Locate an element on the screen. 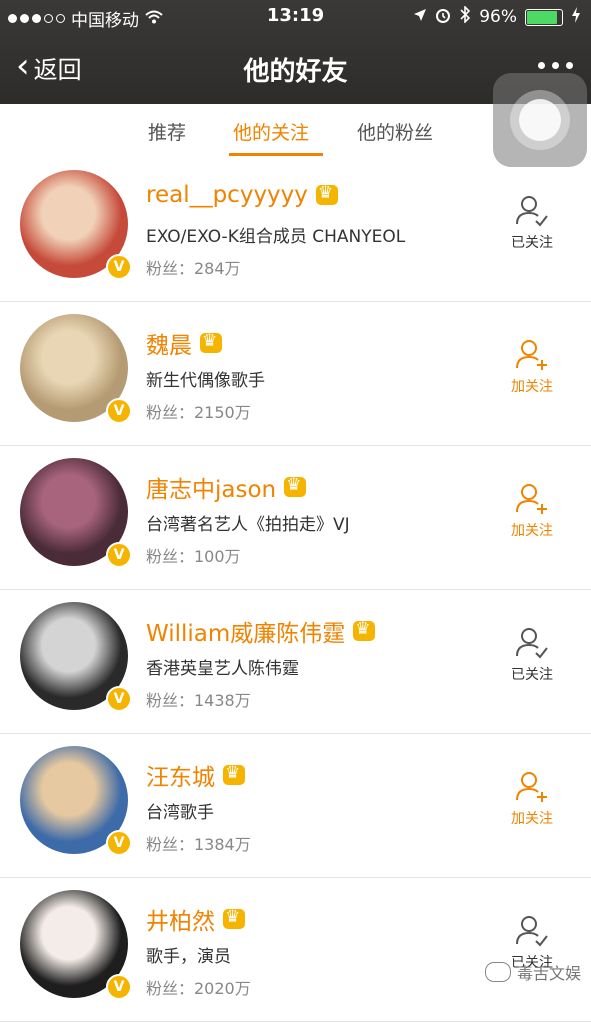  user-name: William威廉陈伟霆 is located at coordinates (245, 631).